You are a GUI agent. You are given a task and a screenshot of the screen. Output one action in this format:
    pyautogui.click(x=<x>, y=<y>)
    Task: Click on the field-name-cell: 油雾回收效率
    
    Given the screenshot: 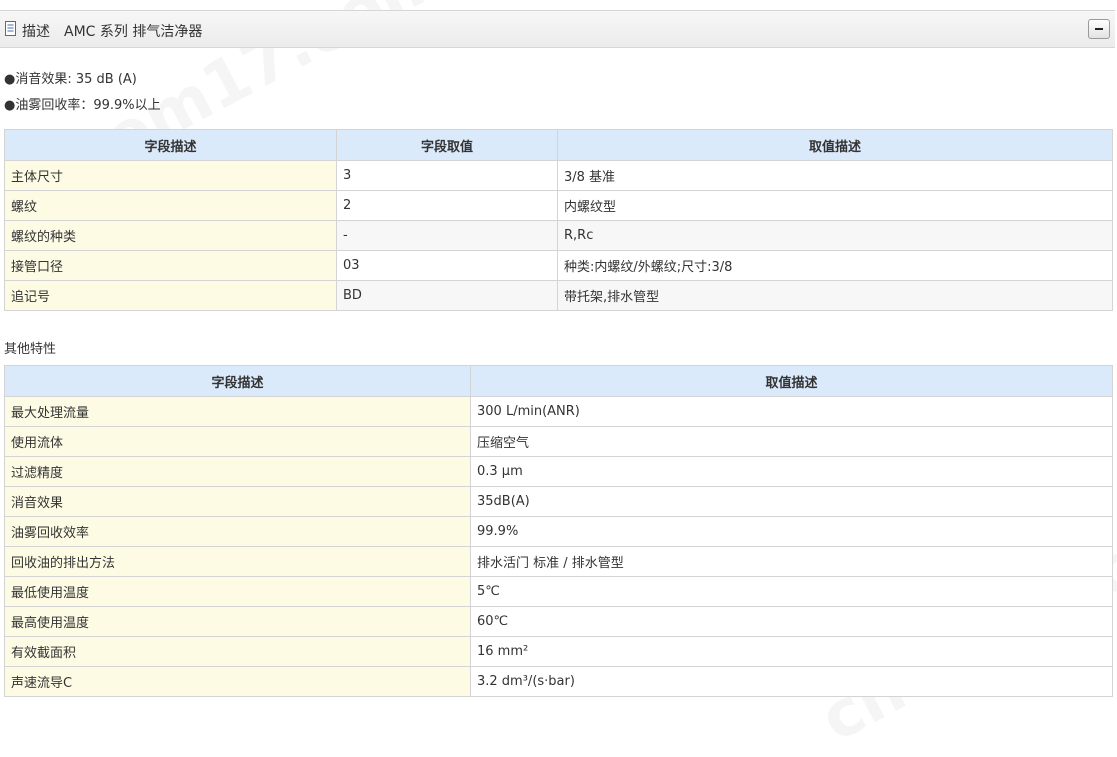 What is the action you would take?
    pyautogui.click(x=237, y=531)
    